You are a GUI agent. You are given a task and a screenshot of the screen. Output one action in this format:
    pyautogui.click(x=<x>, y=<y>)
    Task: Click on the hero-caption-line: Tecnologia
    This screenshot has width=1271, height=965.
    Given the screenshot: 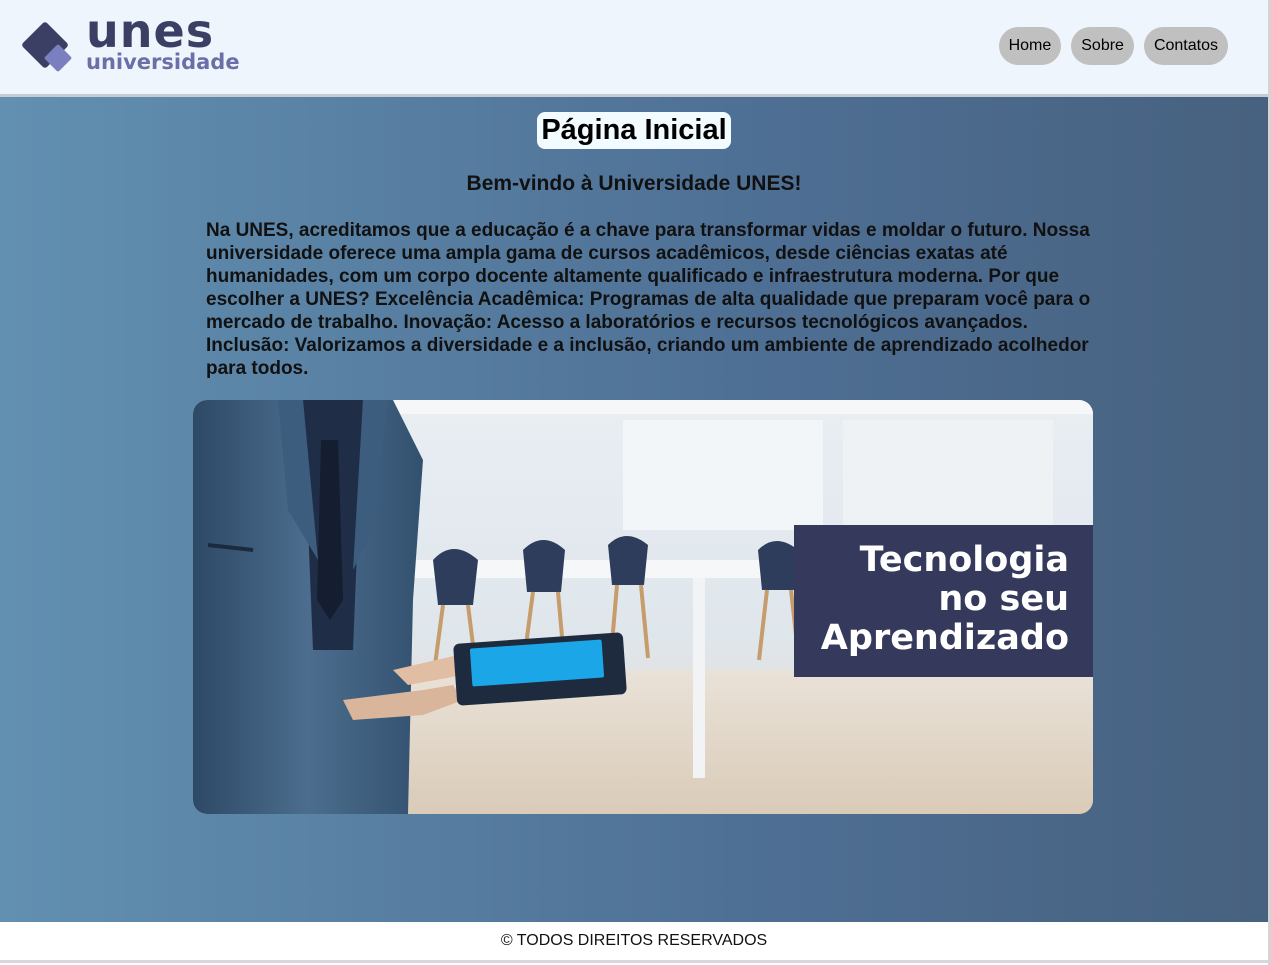 What is the action you would take?
    pyautogui.click(x=964, y=560)
    